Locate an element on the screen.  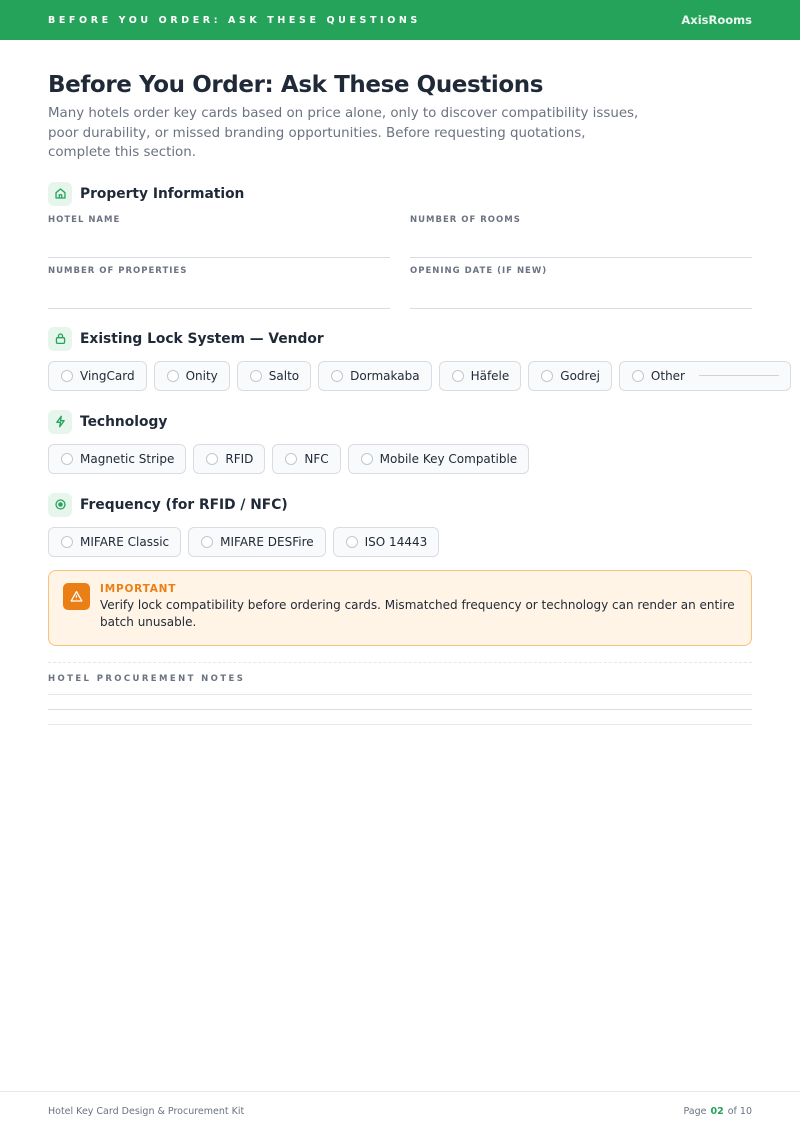
option-mobile-key: Mobile Key Compatible is located at coordinates (438, 458).